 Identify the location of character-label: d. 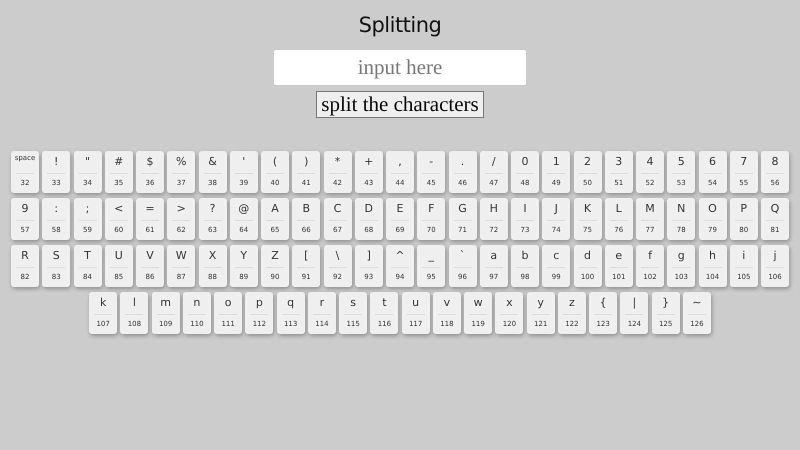
(587, 256).